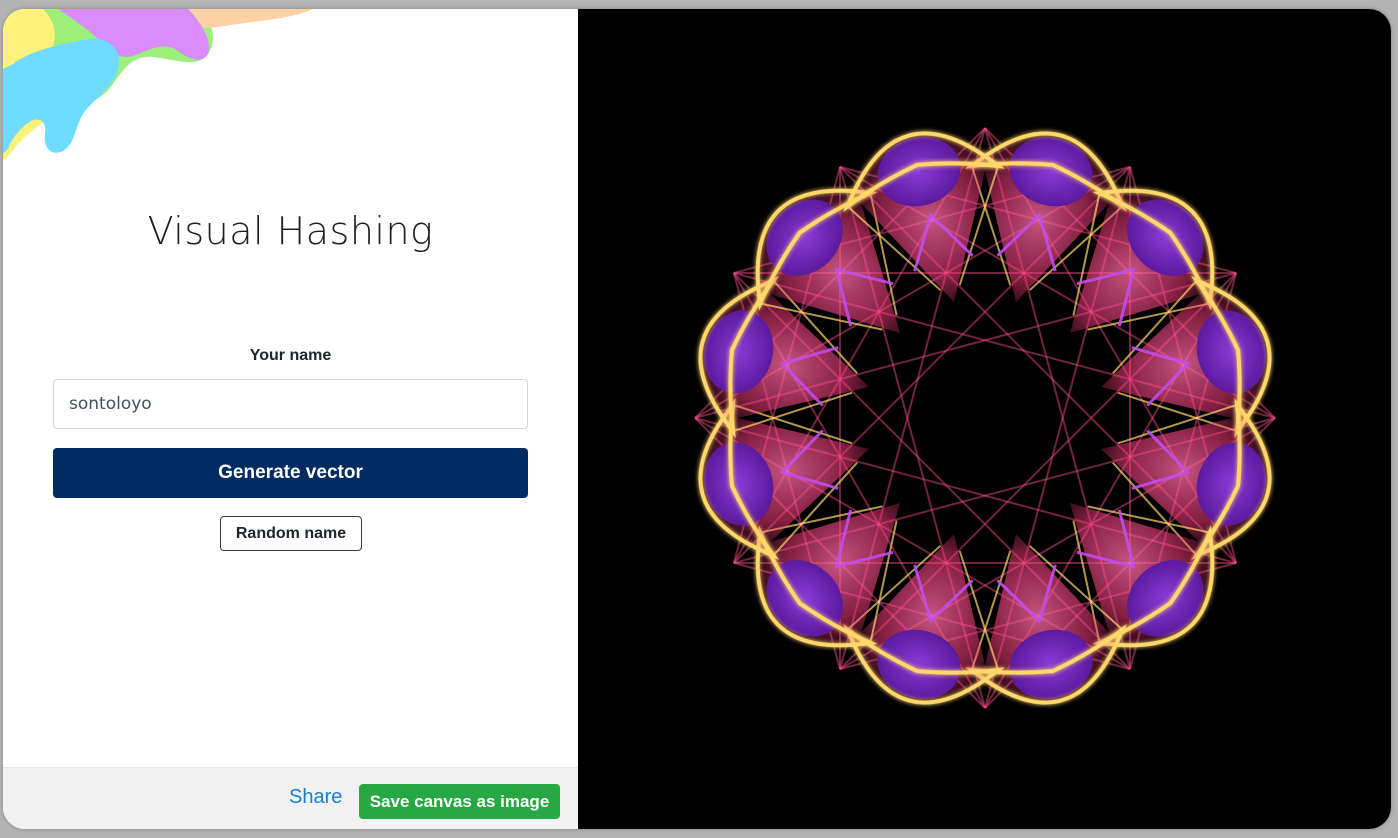 Image resolution: width=1398 pixels, height=838 pixels. What do you see at coordinates (315, 797) in the screenshot?
I see `share-link: Share` at bounding box center [315, 797].